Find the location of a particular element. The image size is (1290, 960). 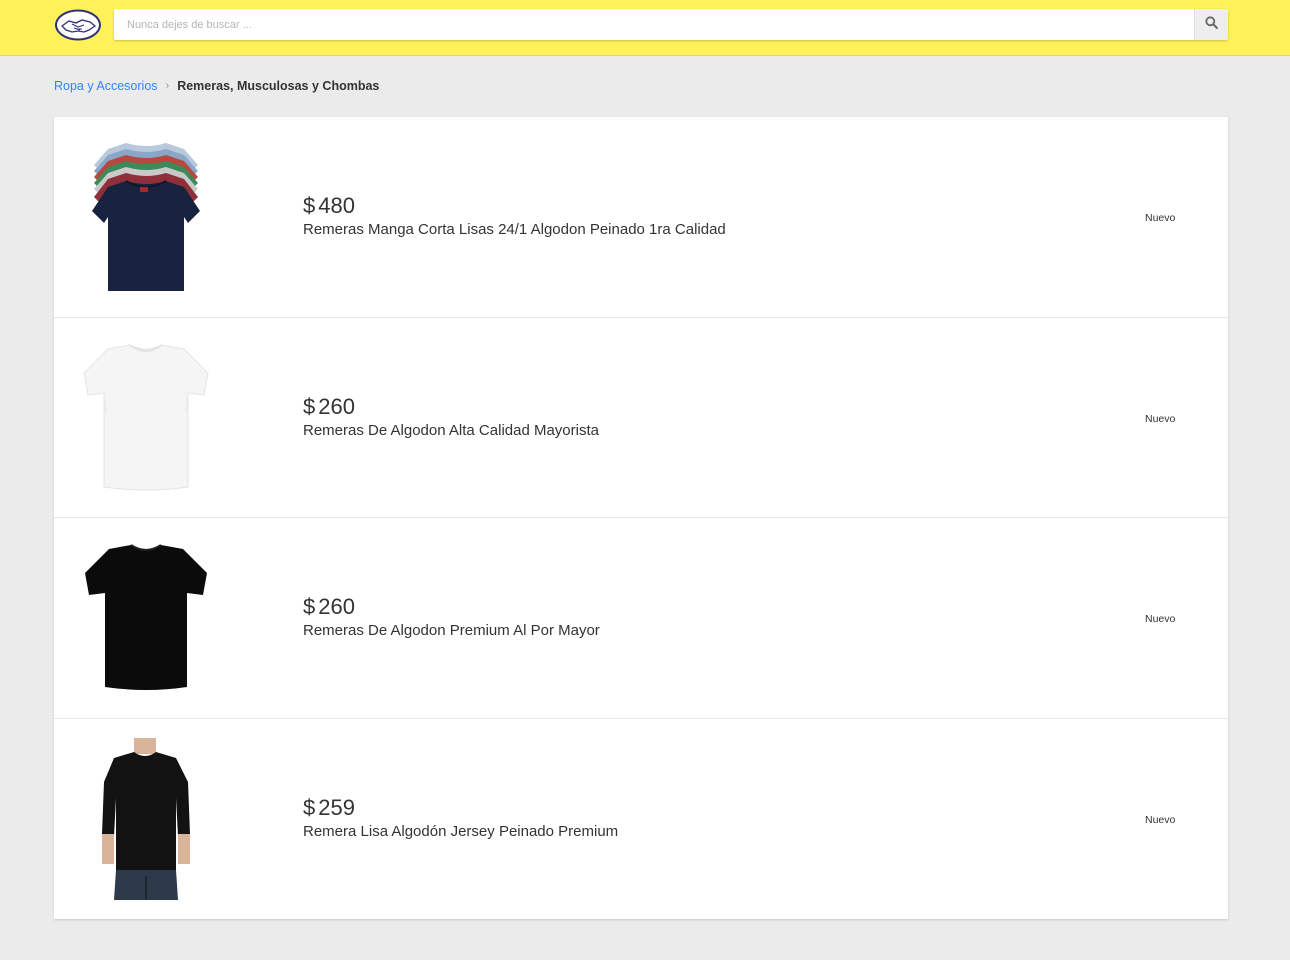

breadcrumb-current: Remeras, Musculosas y Chombas is located at coordinates (278, 86).